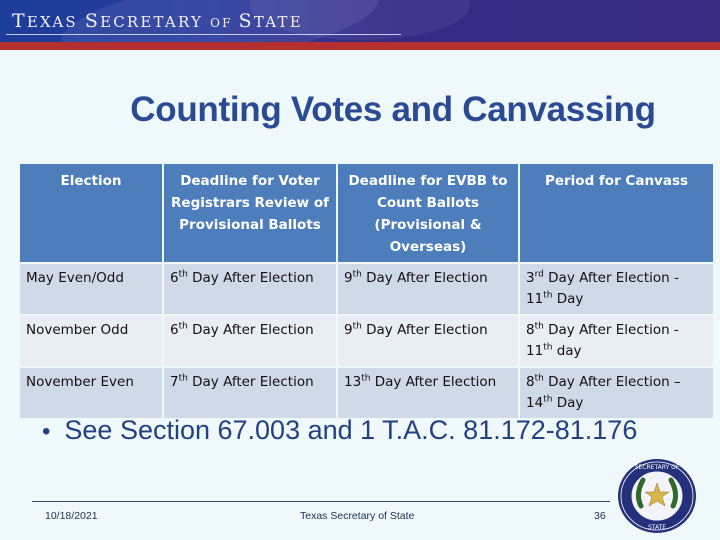 The height and width of the screenshot is (540, 720). What do you see at coordinates (360, 21) in the screenshot?
I see `header-banner: TEXAS SECRETARY OF STATE` at bounding box center [360, 21].